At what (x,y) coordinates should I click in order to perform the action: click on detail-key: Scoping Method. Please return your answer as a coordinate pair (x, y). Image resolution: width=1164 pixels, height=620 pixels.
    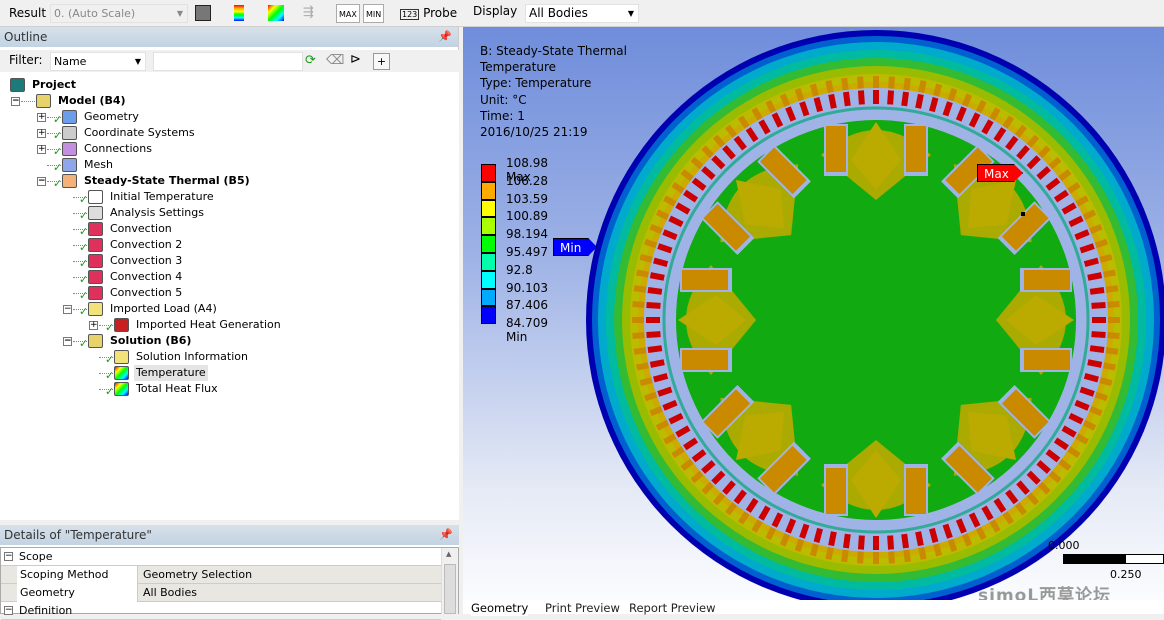
    Looking at the image, I should click on (77, 575).